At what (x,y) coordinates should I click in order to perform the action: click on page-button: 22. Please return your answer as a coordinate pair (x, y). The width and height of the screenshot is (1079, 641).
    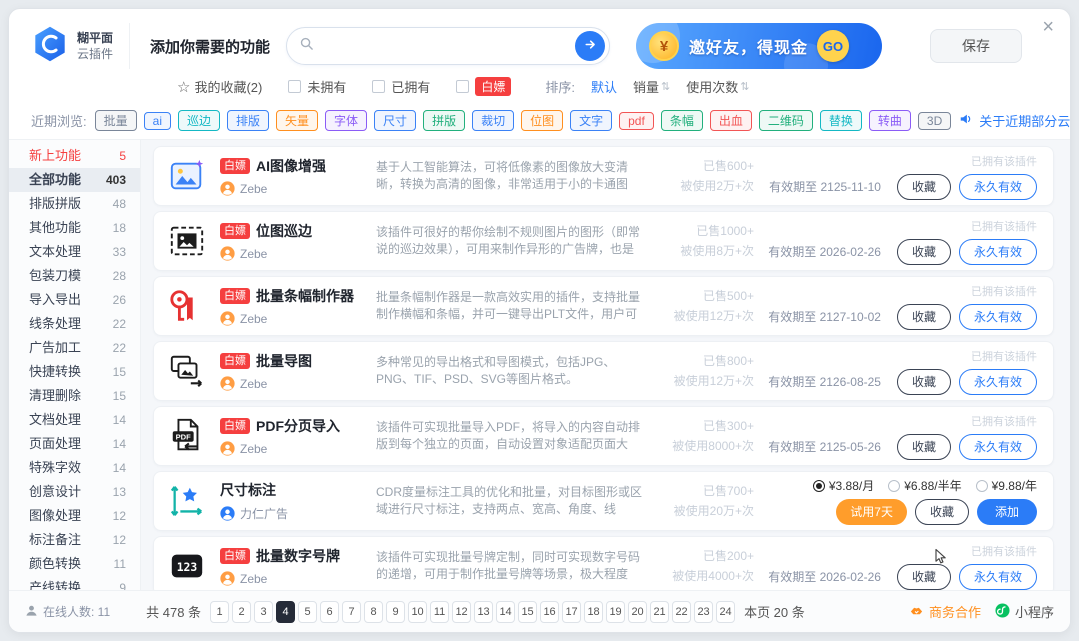
    Looking at the image, I should click on (682, 611).